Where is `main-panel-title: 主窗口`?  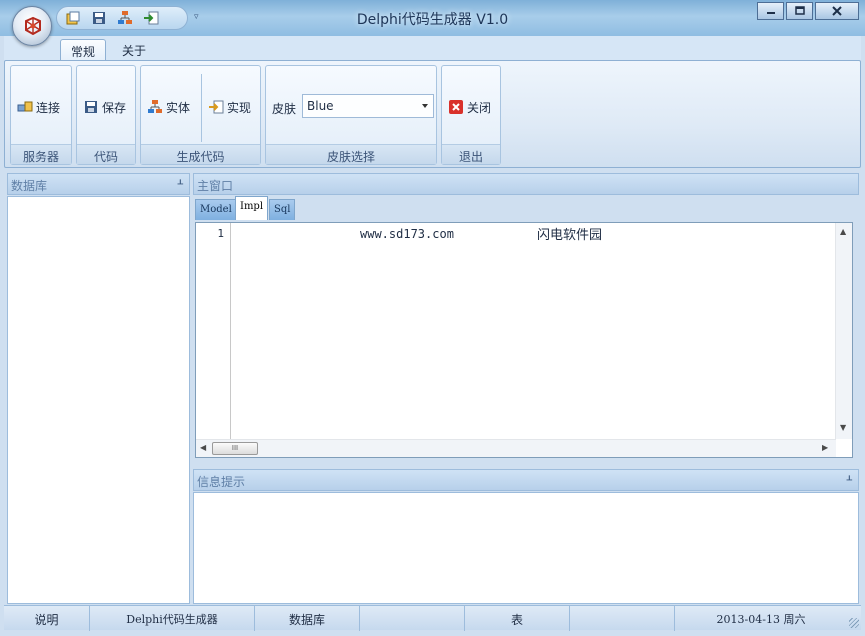
main-panel-title: 主窗口 is located at coordinates (215, 186).